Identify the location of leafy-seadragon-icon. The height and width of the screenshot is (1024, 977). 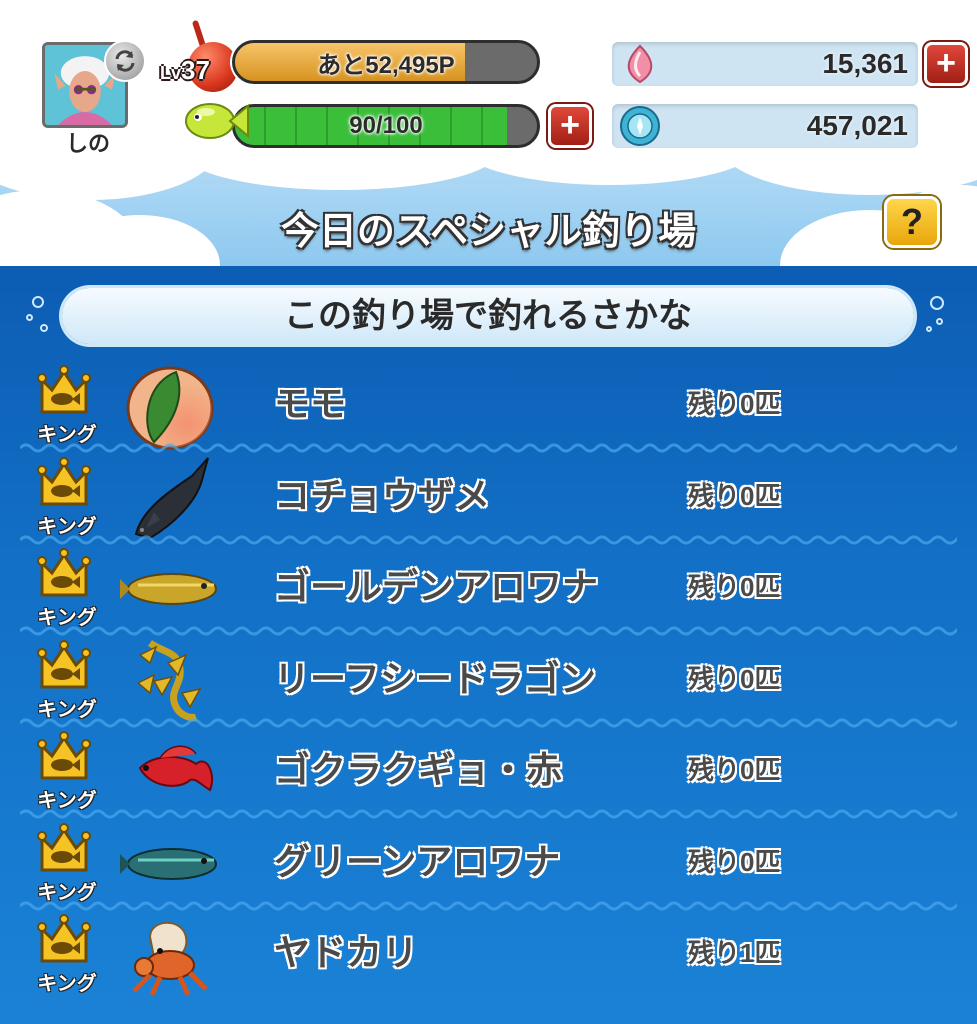
(169, 680).